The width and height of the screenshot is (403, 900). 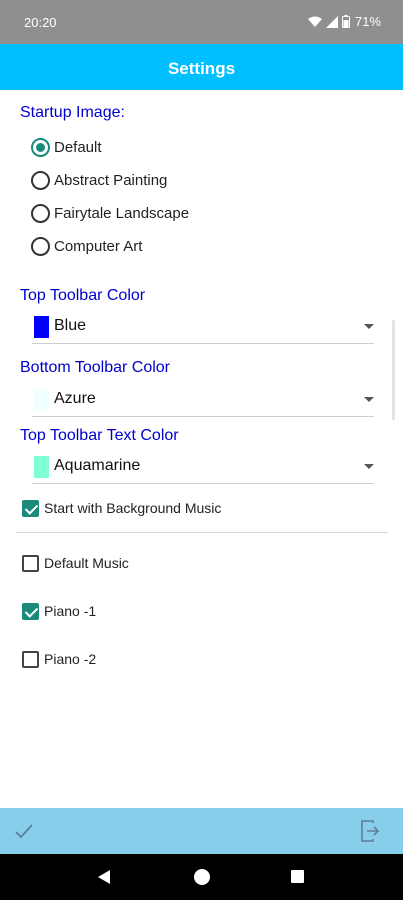 What do you see at coordinates (133, 508) in the screenshot?
I see `checkbox-label: Start with Background Music` at bounding box center [133, 508].